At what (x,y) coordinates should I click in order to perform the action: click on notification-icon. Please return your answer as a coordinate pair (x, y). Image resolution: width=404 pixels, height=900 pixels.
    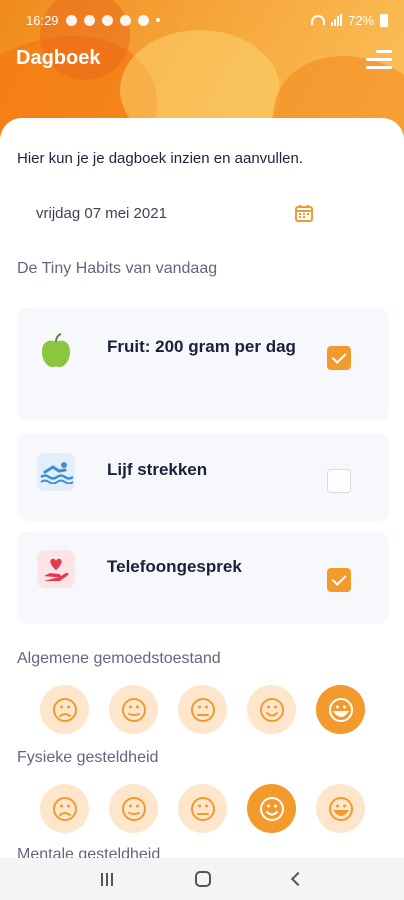
    Looking at the image, I should click on (107, 20).